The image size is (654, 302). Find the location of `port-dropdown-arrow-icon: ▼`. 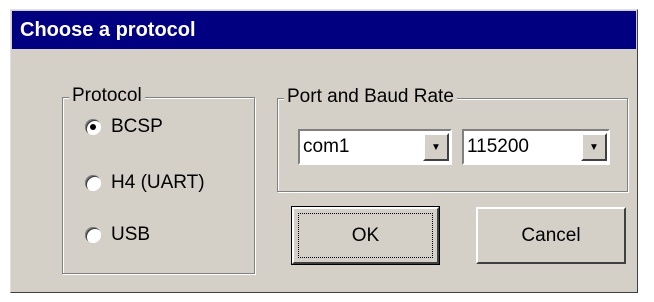

port-dropdown-arrow-icon: ▼ is located at coordinates (436, 147).